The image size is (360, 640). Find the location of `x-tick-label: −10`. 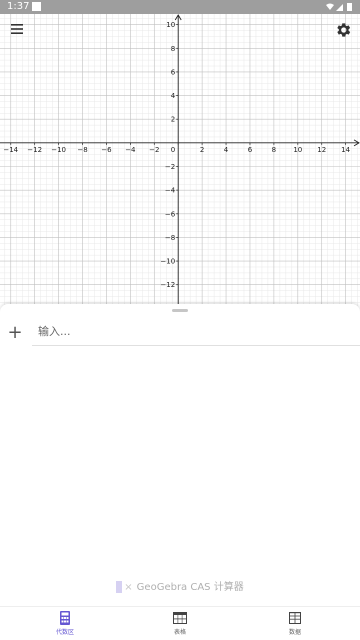

x-tick-label: −10 is located at coordinates (58, 150).